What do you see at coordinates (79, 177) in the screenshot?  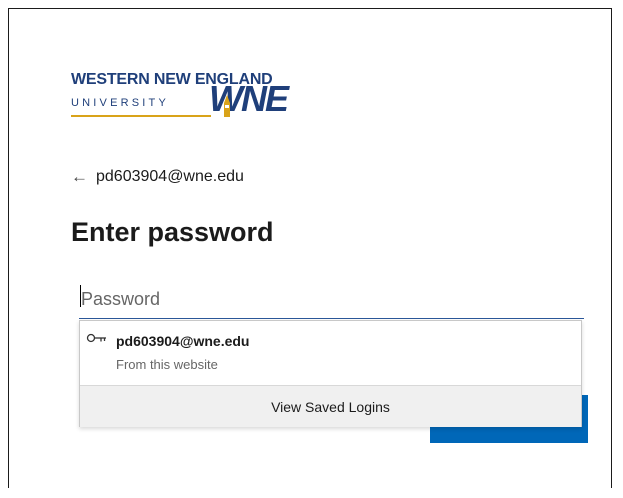 I see `back-arrow-icon: ←` at bounding box center [79, 177].